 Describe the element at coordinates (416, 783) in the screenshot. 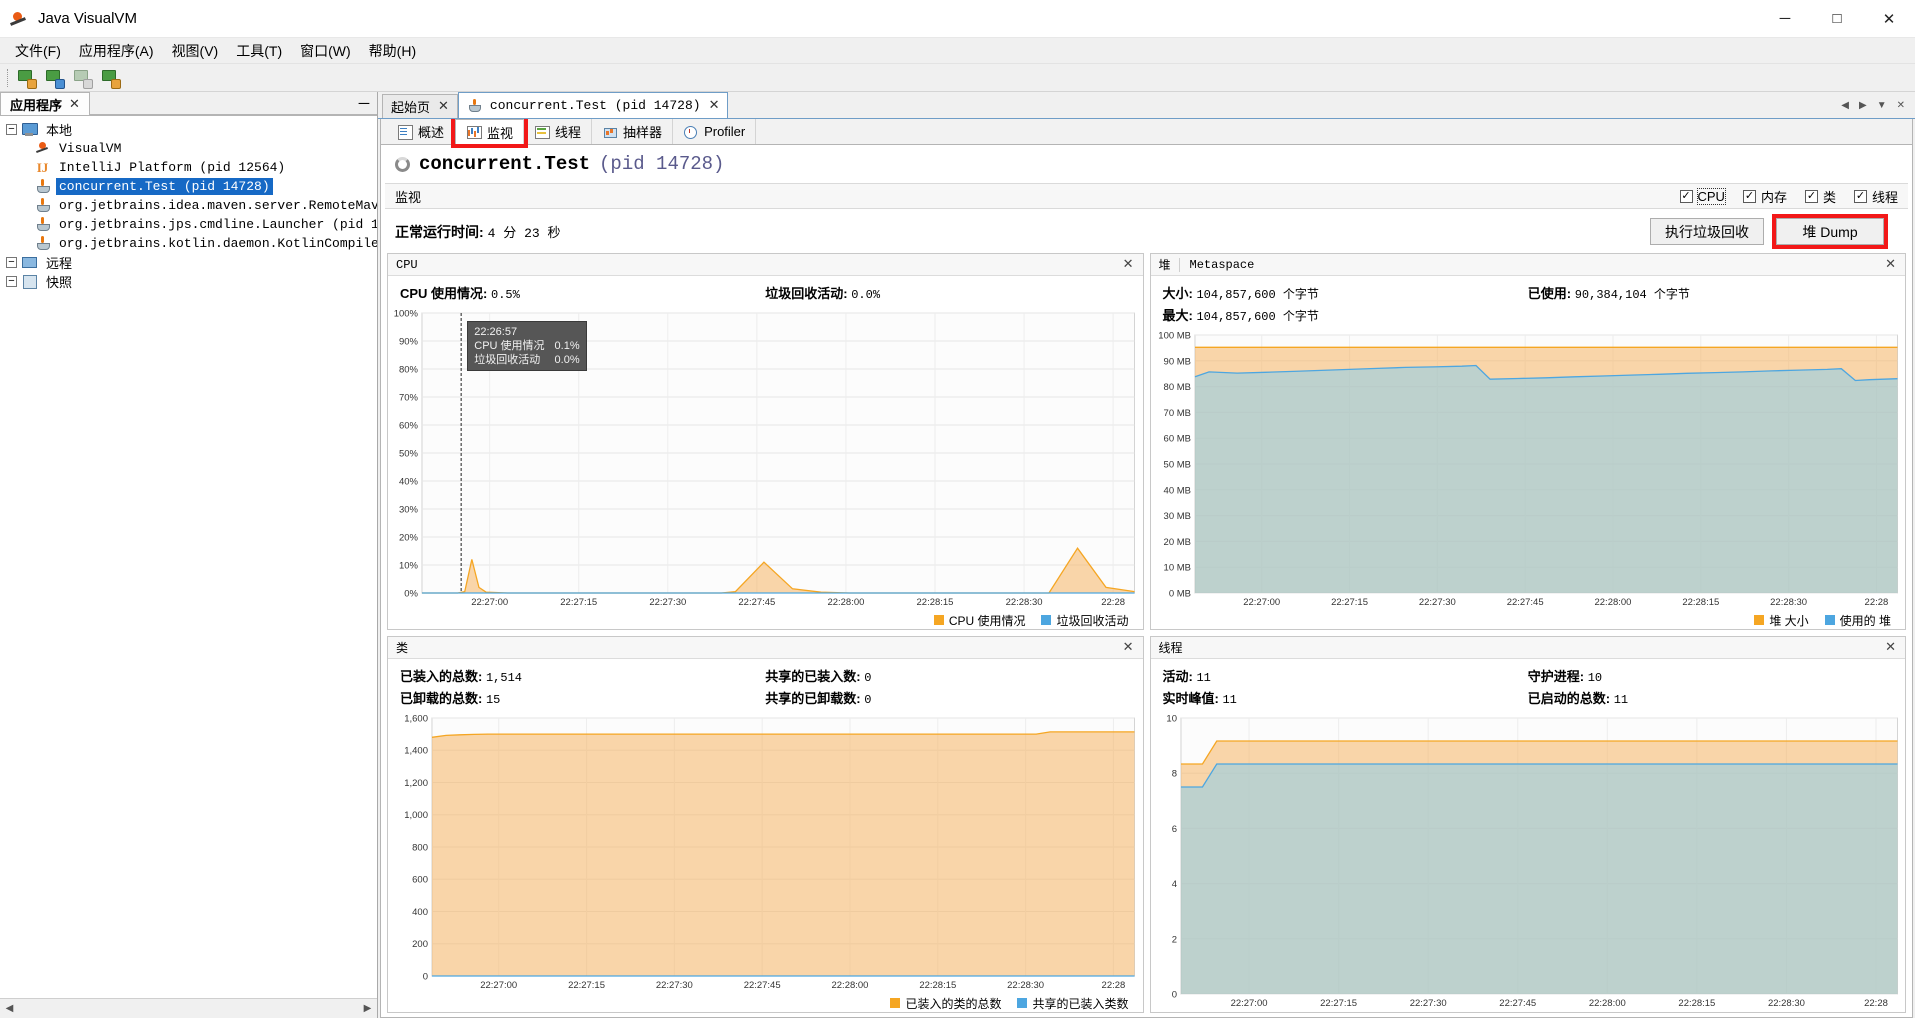

I see `svg-text: 1,200` at that location.